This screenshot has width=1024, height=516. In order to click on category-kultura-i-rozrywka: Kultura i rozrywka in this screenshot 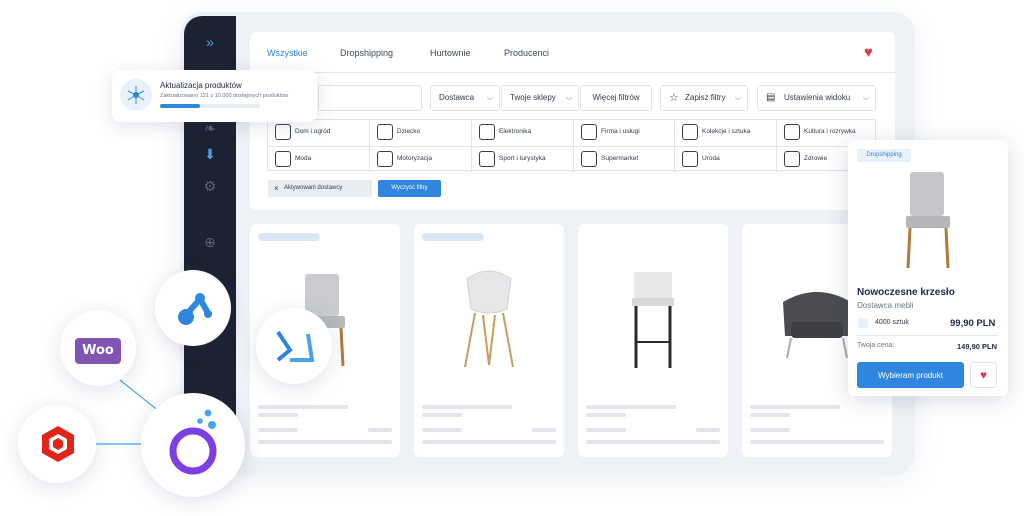, I will do `click(817, 132)`.